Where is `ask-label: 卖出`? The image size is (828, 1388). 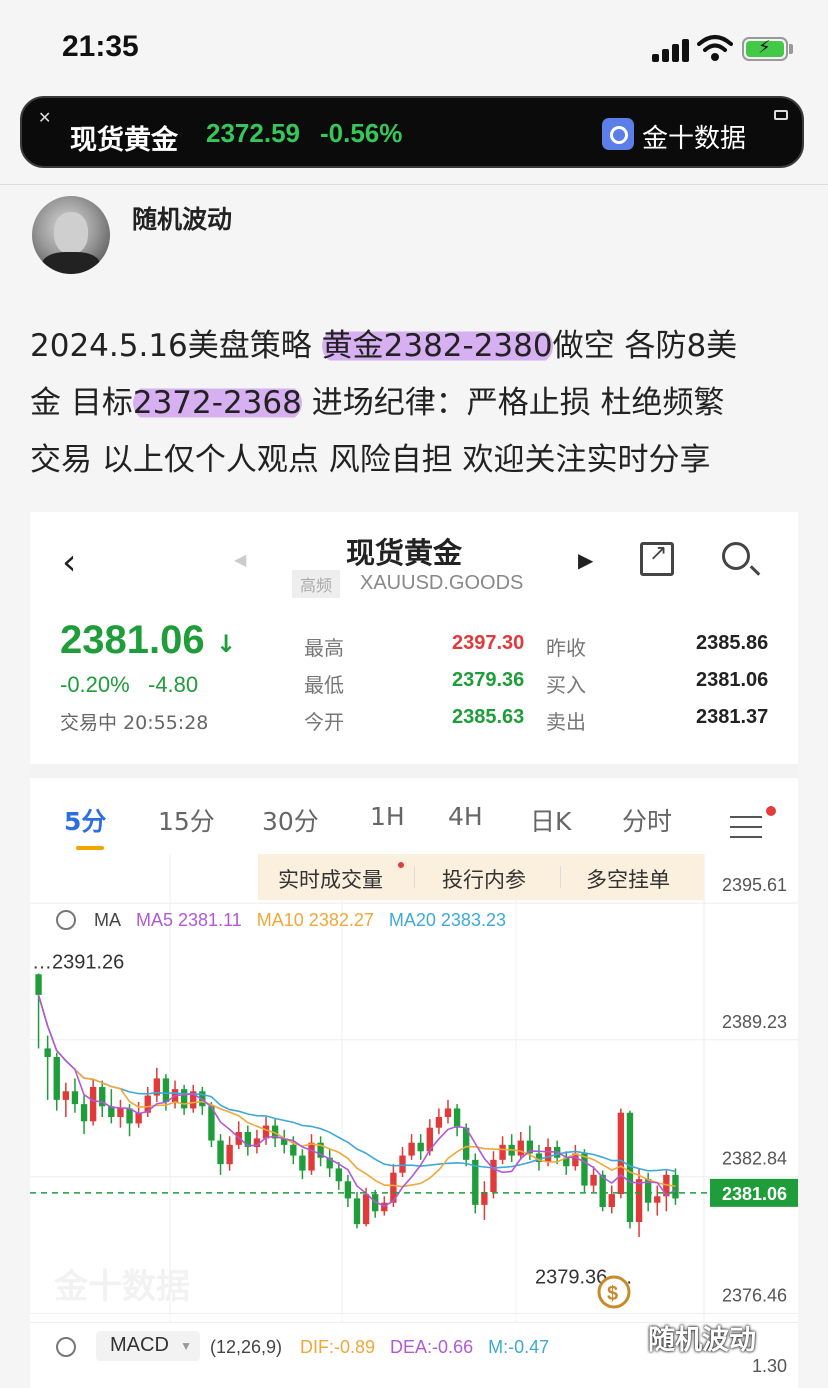
ask-label: 卖出 is located at coordinates (566, 722).